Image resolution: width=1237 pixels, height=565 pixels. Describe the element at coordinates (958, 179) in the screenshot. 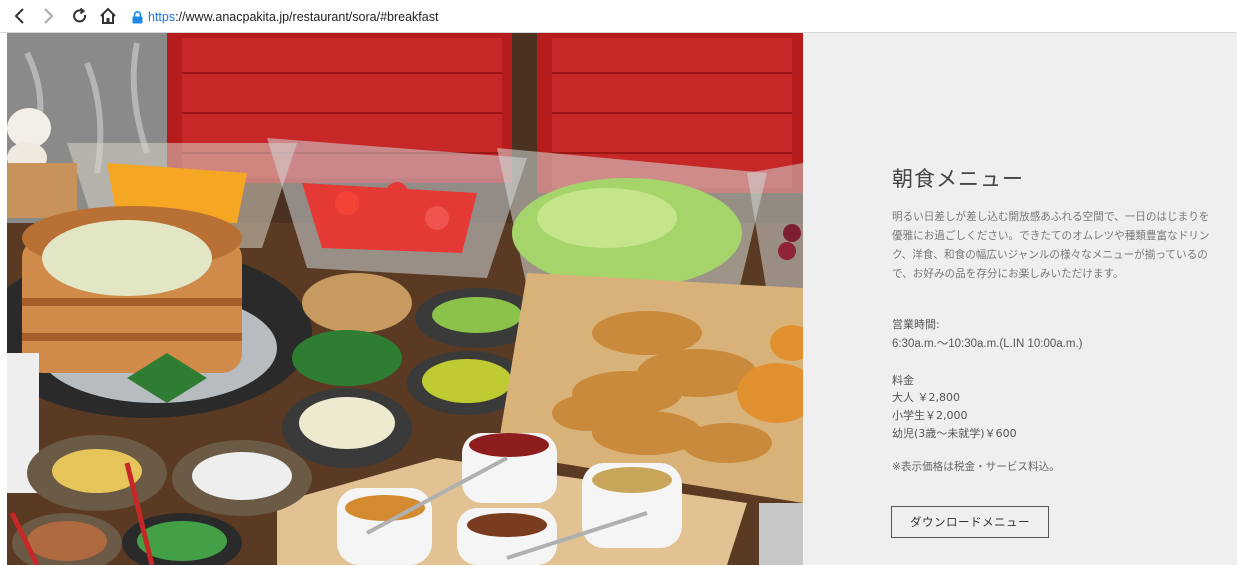

I see `page-title: 朝食メニュー` at that location.